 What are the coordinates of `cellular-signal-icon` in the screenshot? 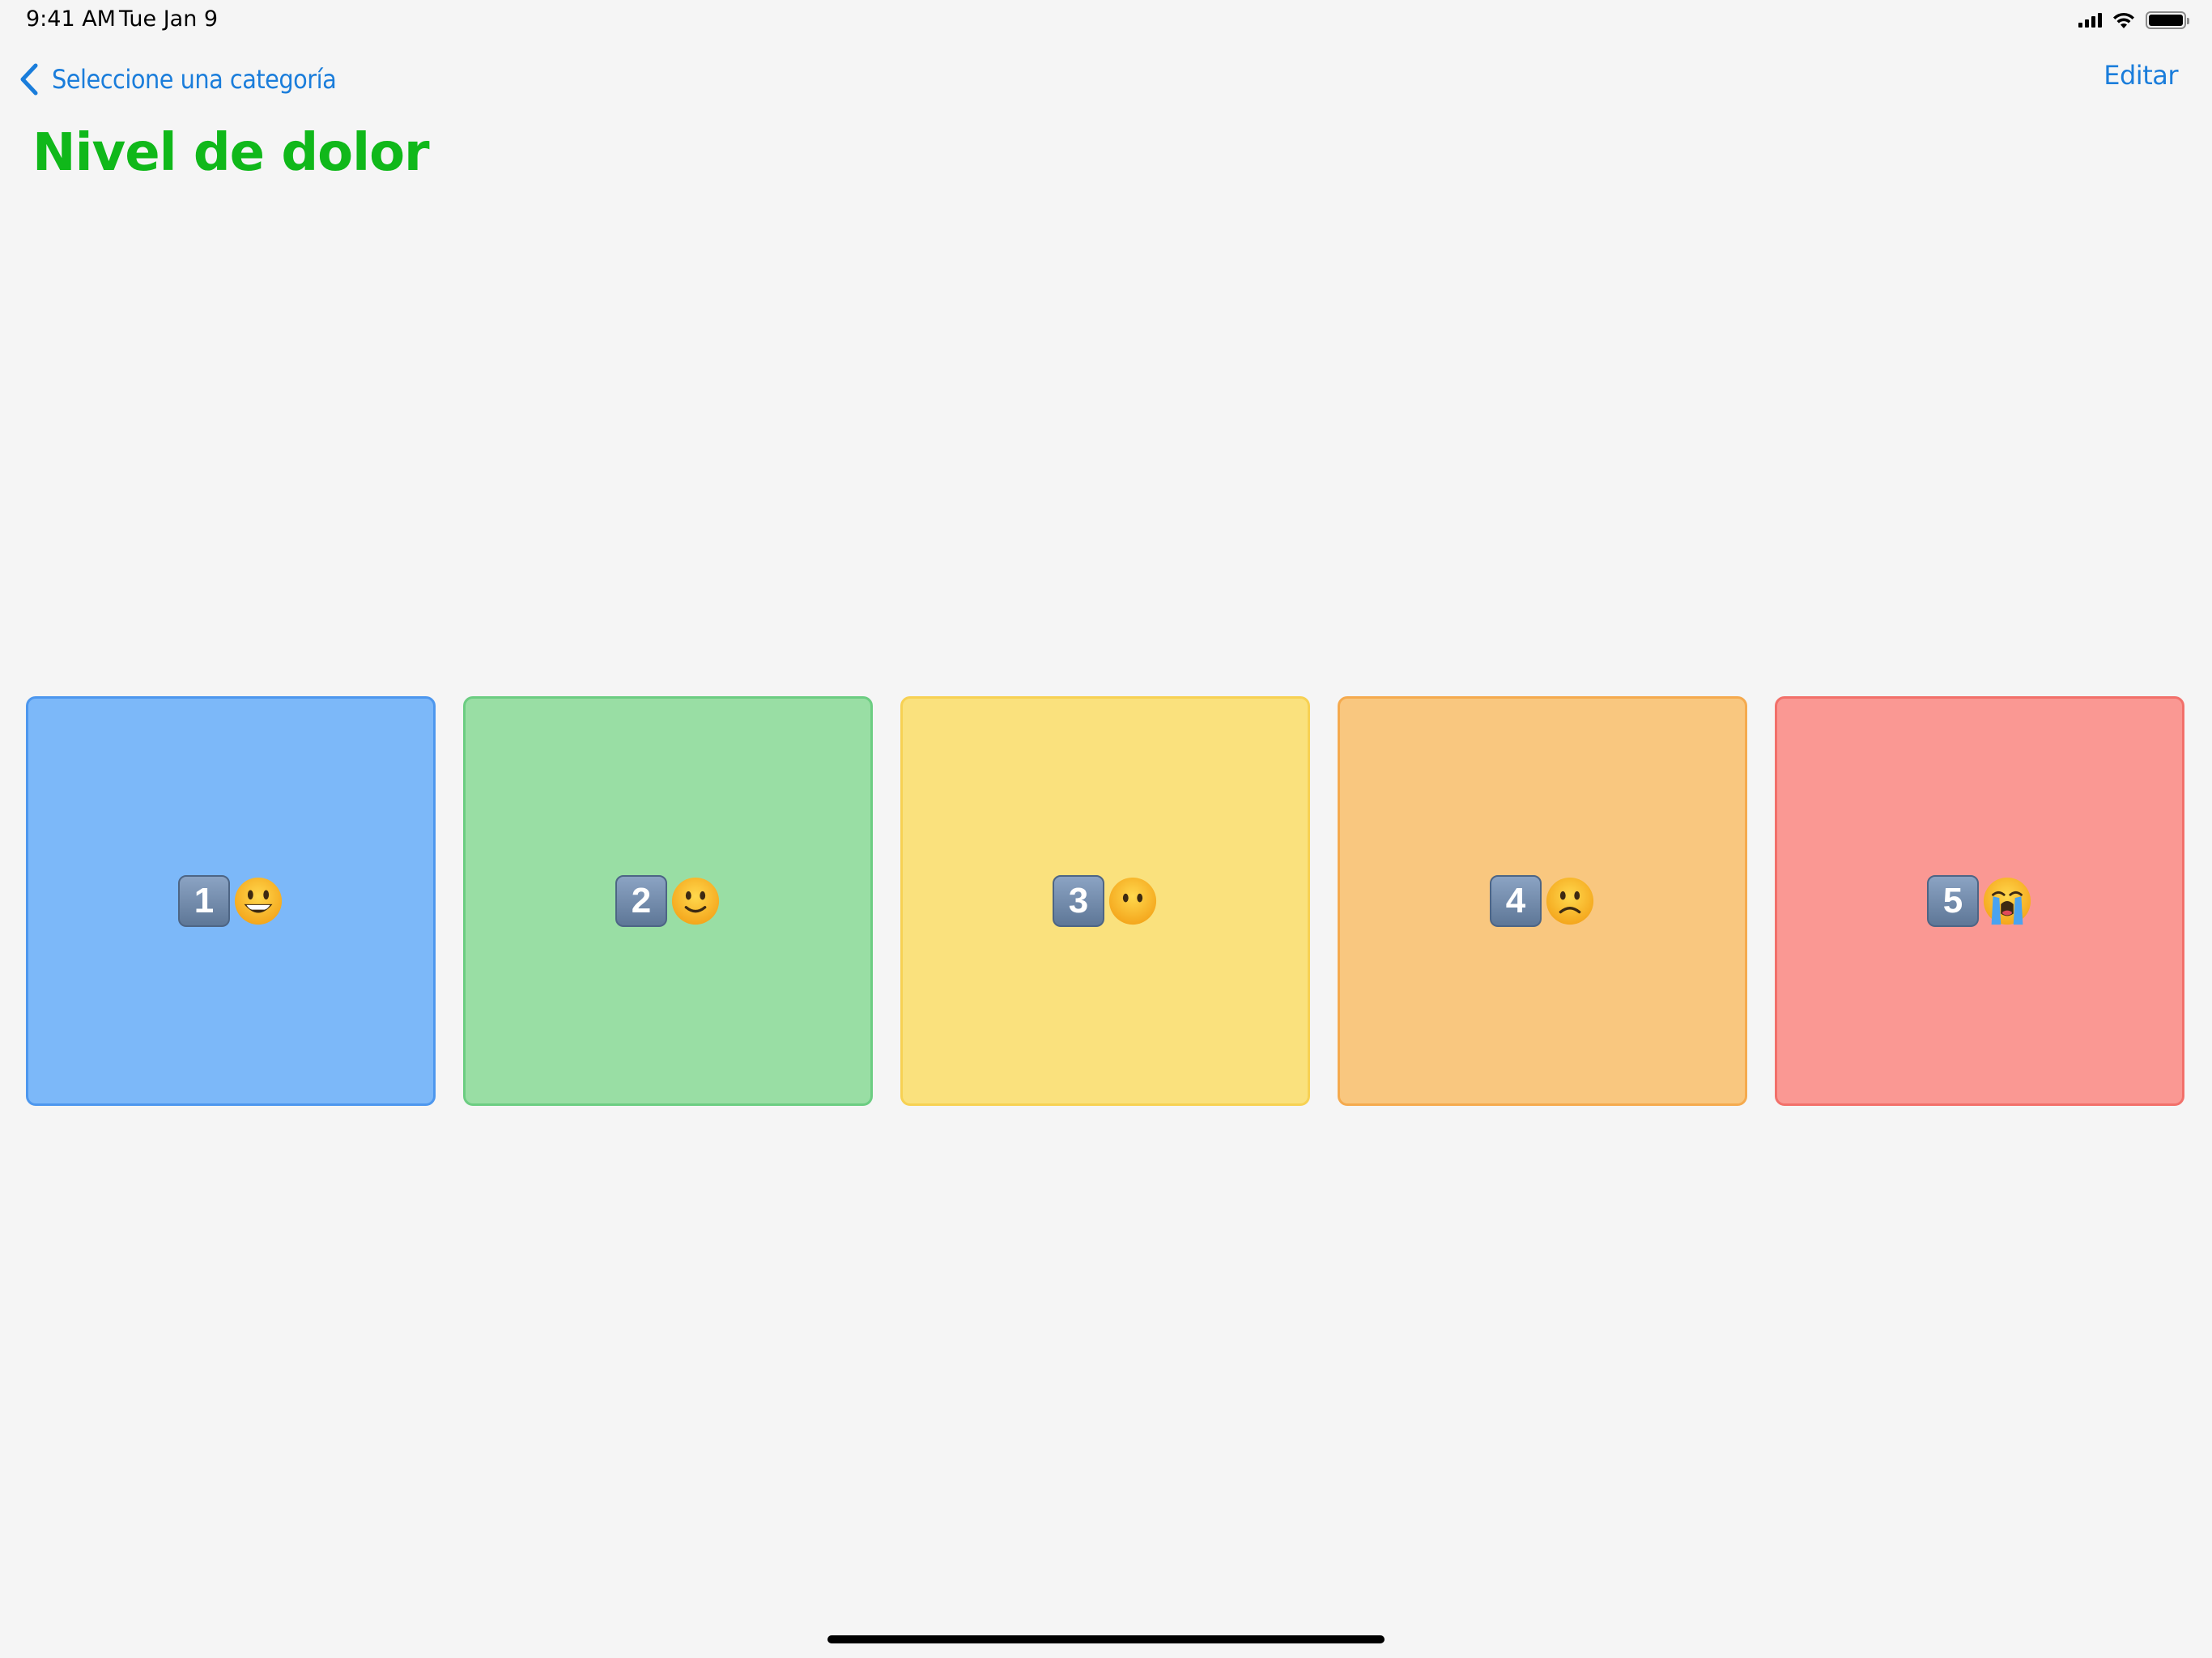 It's located at (2090, 20).